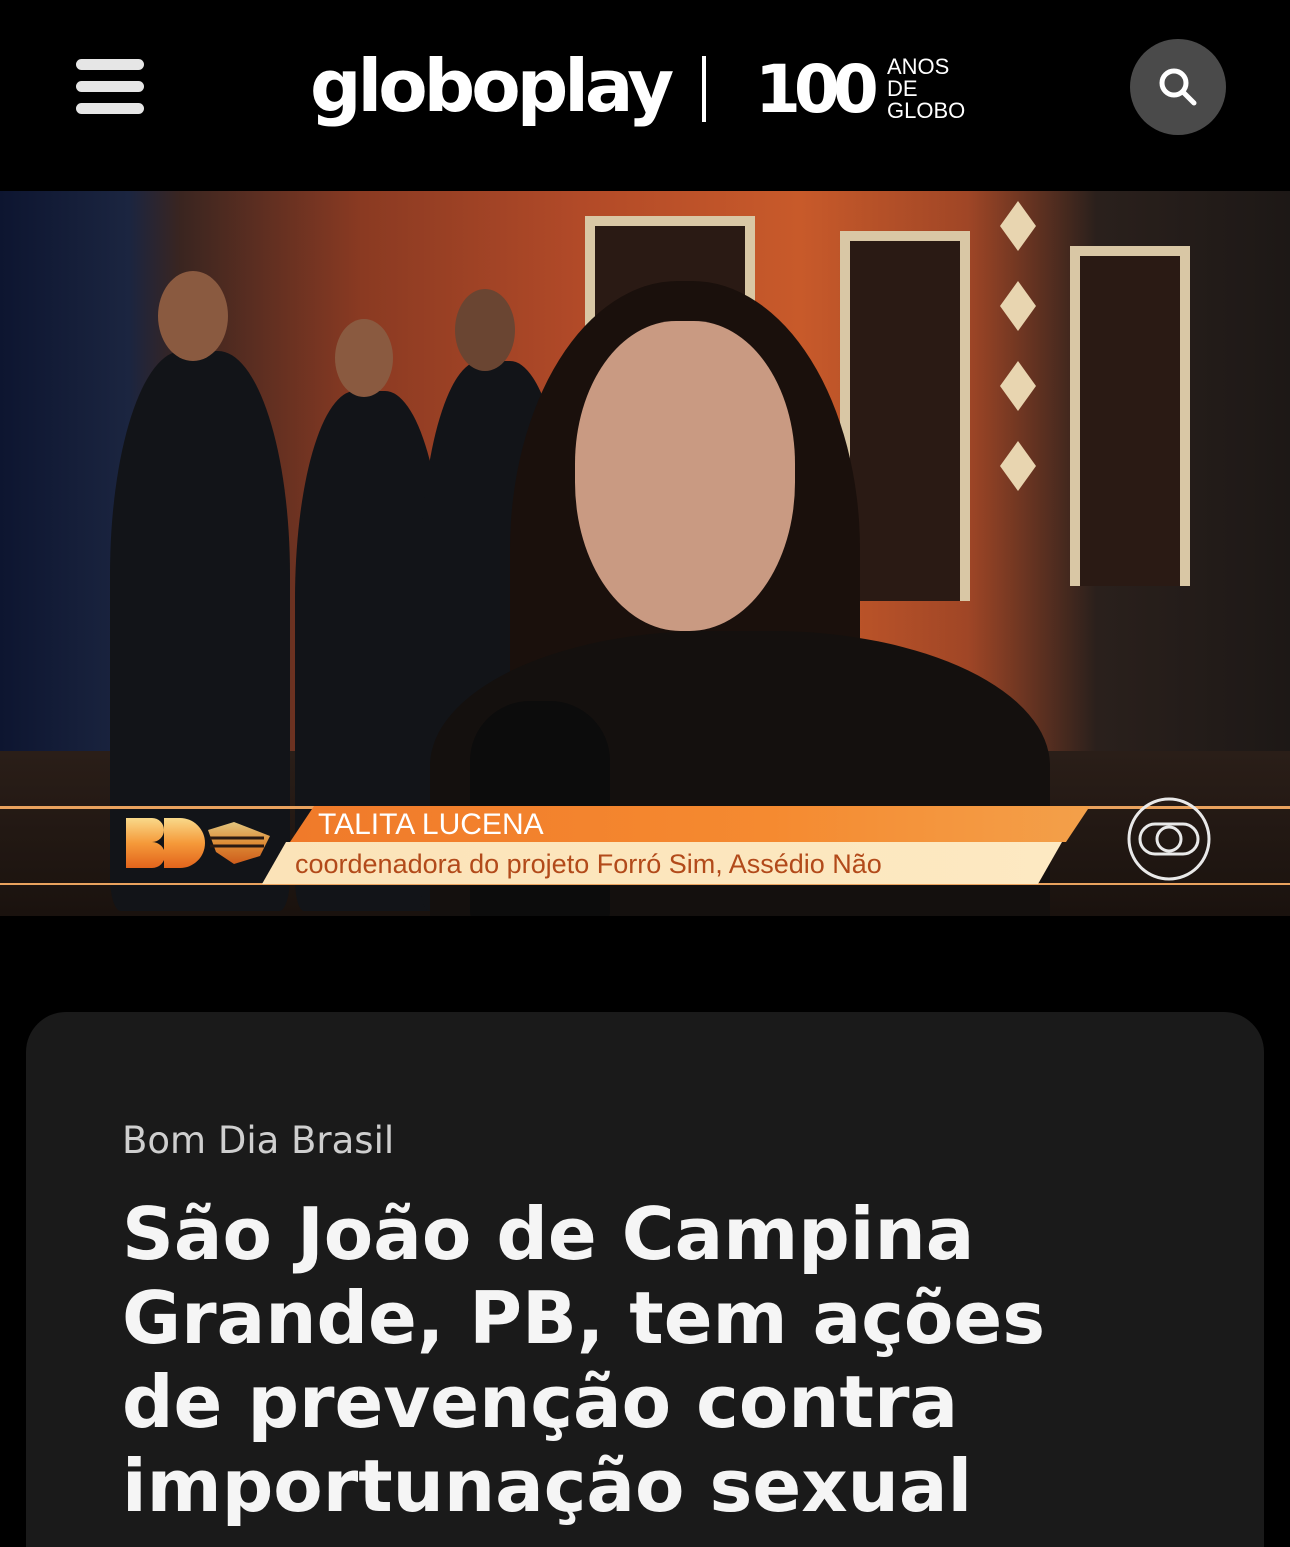  Describe the element at coordinates (198, 843) in the screenshot. I see `bom-dia-brasil-logo` at that location.